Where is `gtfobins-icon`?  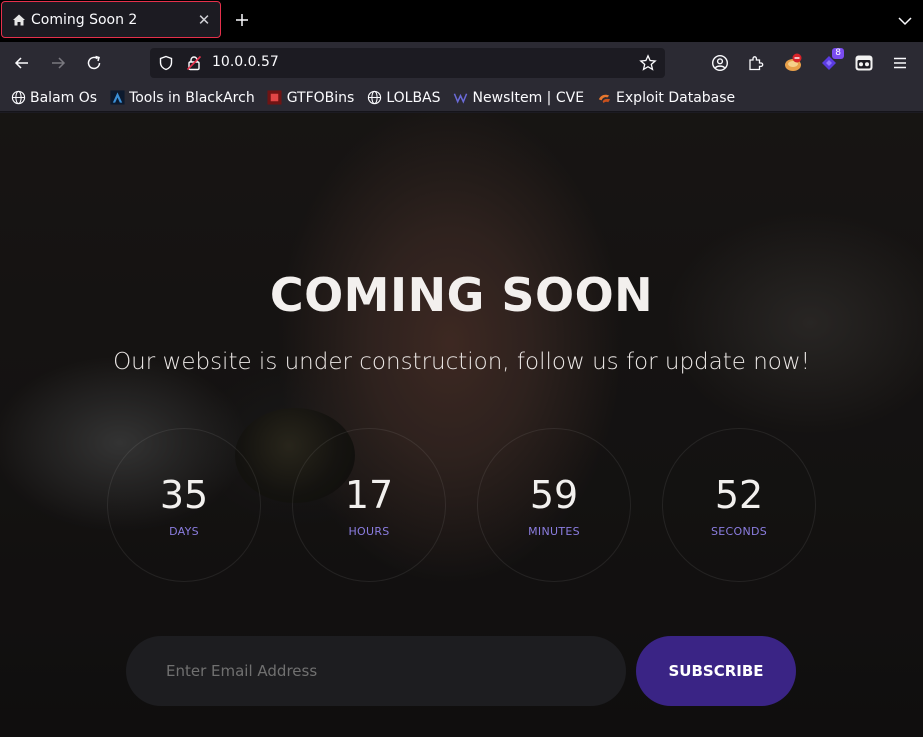
gtfobins-icon is located at coordinates (275, 98).